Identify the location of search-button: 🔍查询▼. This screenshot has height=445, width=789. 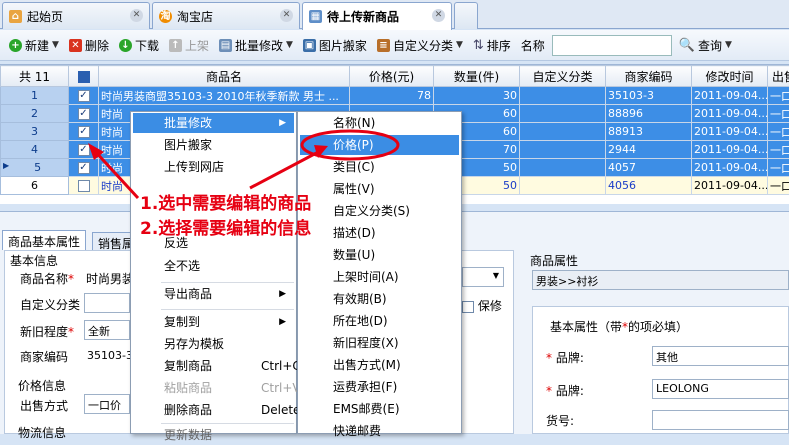
(705, 45).